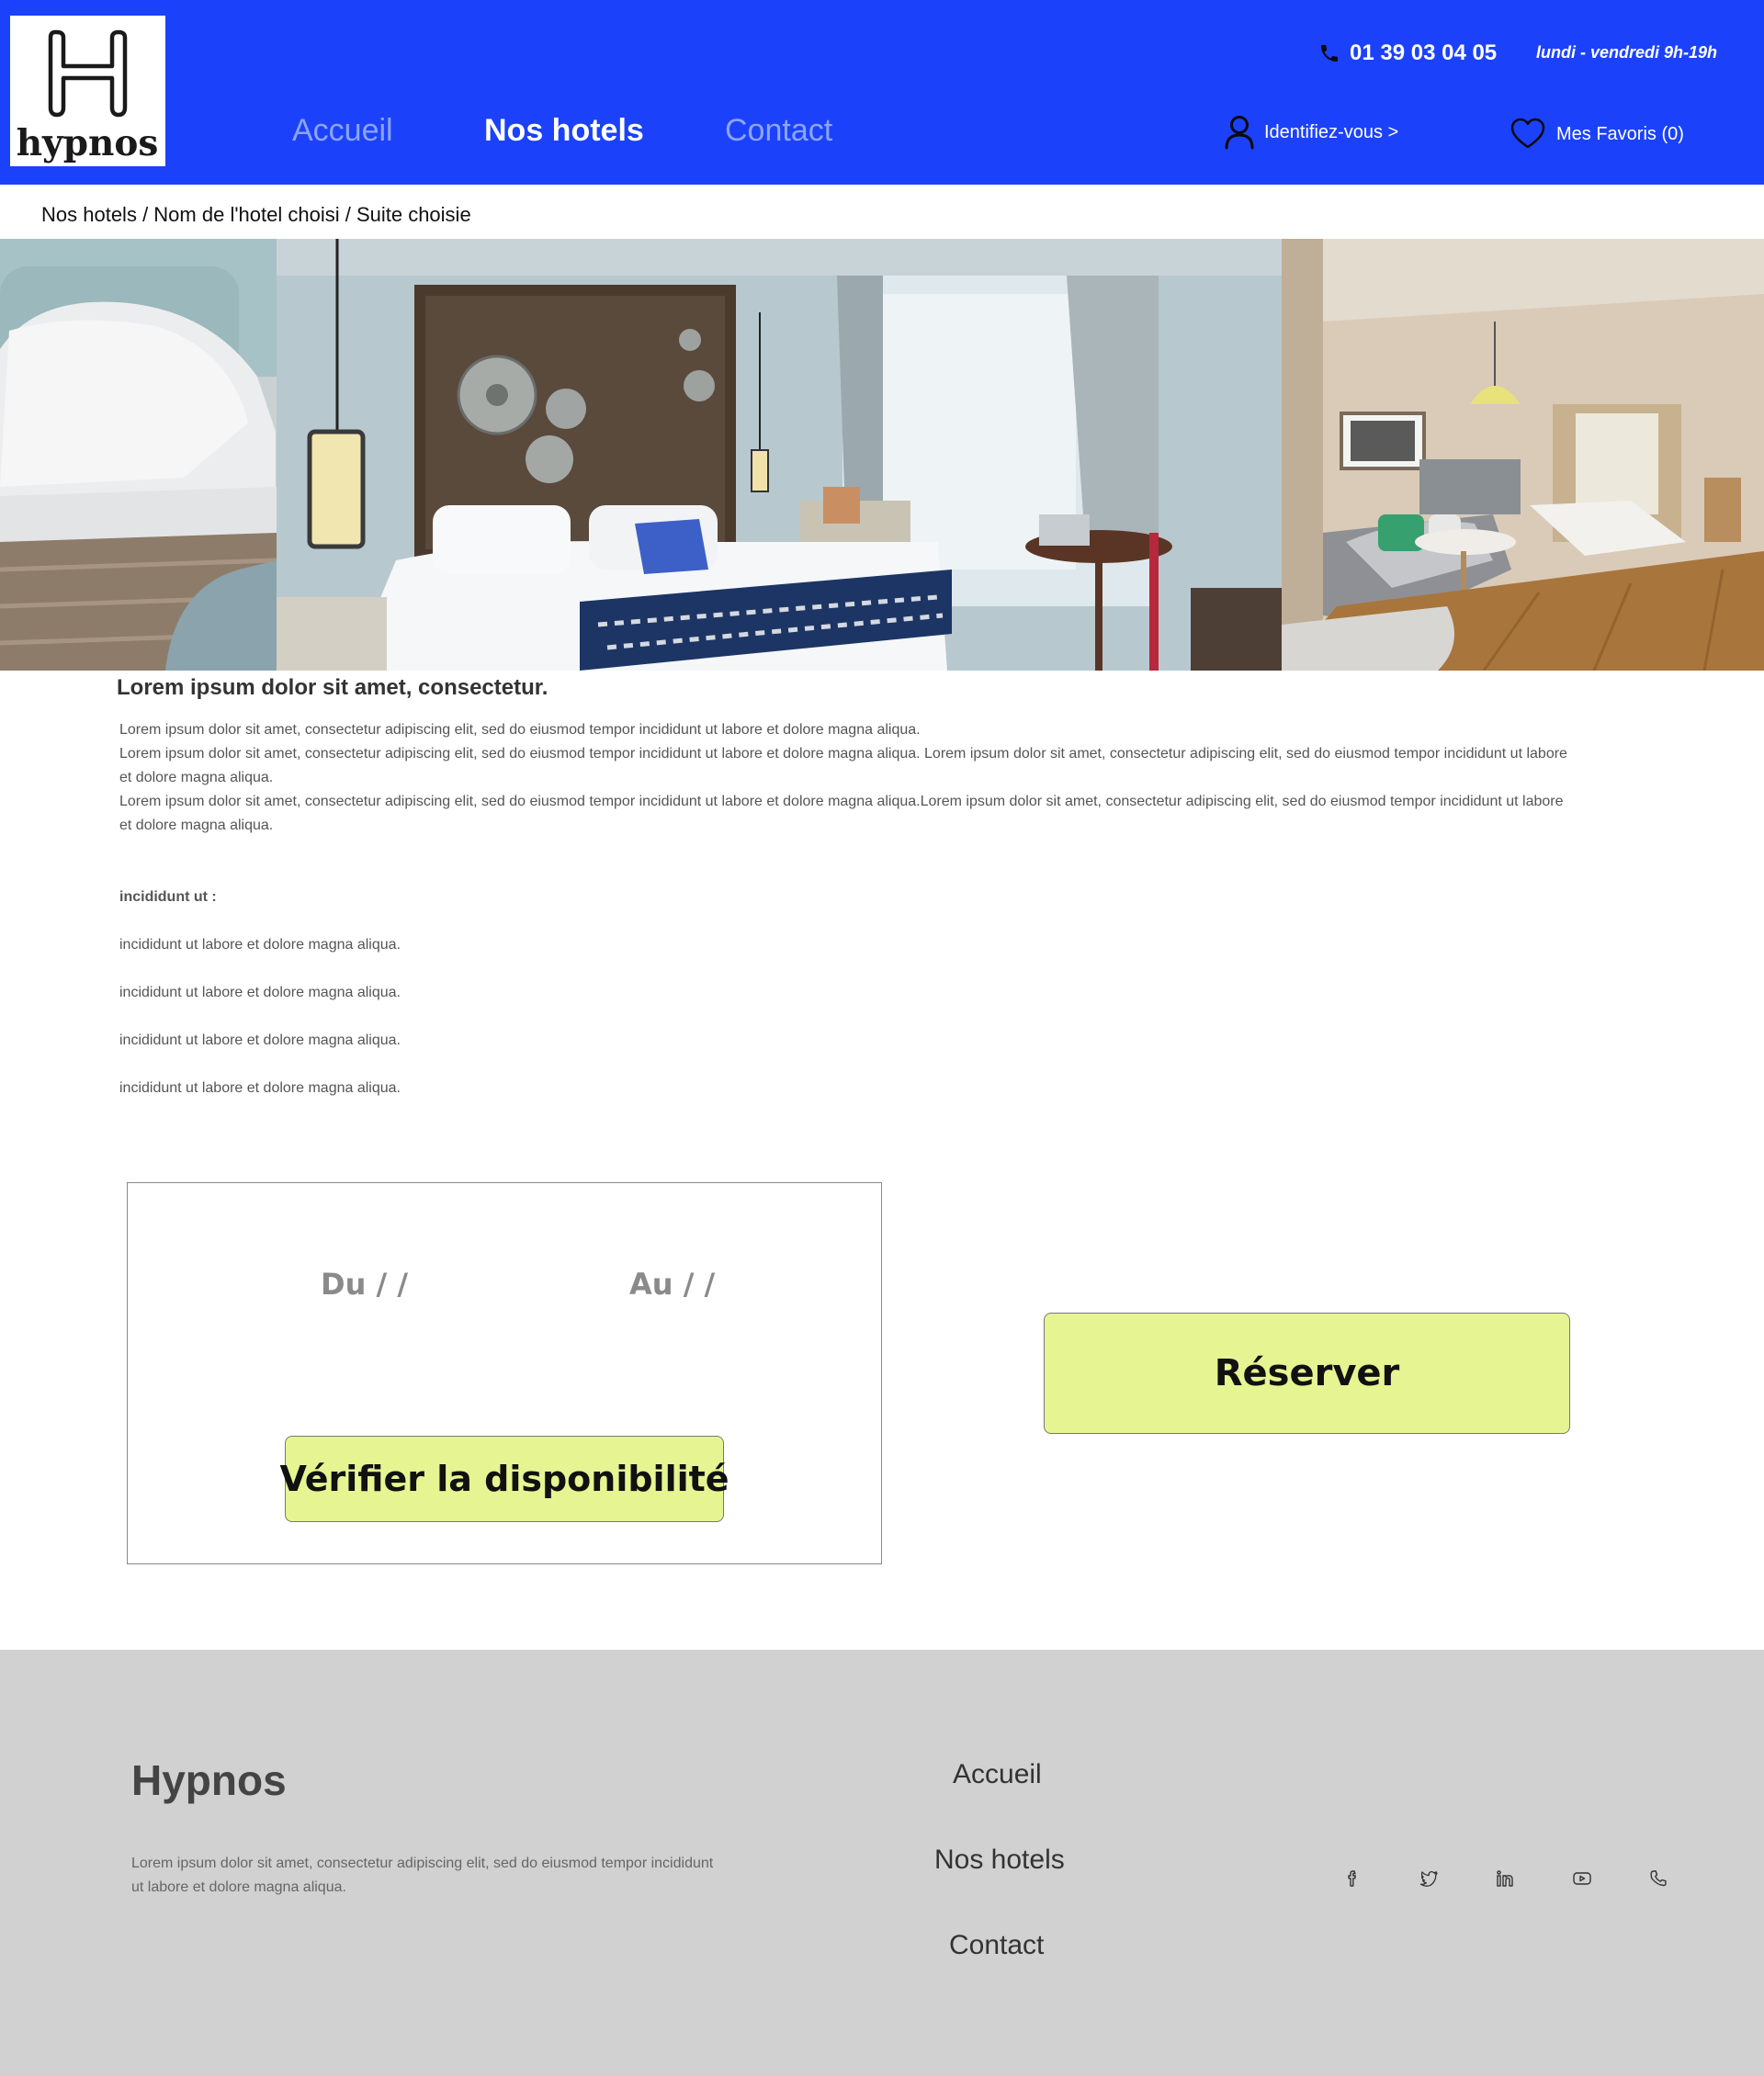  I want to click on breadcrumb-hotels: Nos hotels, so click(89, 214).